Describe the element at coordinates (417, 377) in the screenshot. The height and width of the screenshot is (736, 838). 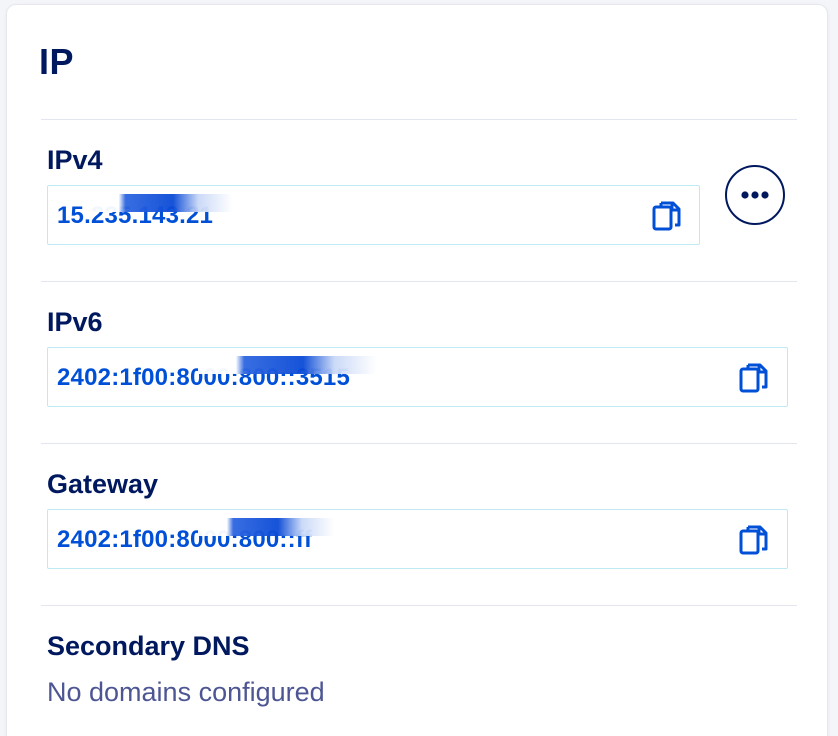
I see `ipv6-field: 2402:1f00:8000:800::3515` at that location.